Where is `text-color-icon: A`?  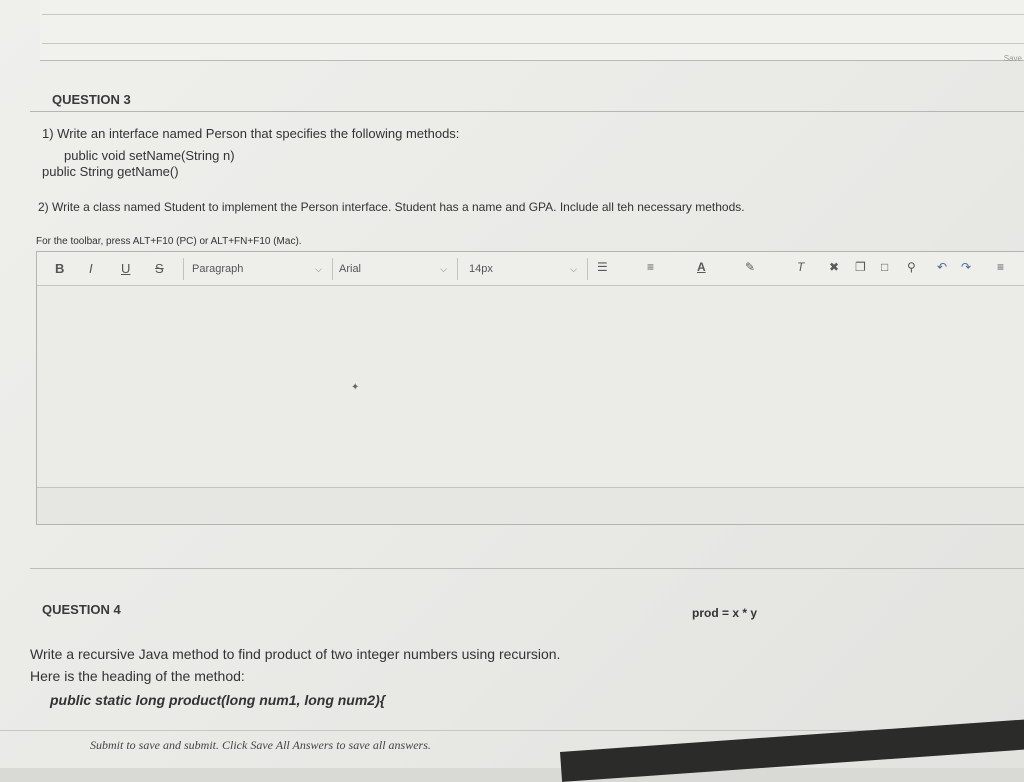
text-color-icon: A is located at coordinates (701, 267).